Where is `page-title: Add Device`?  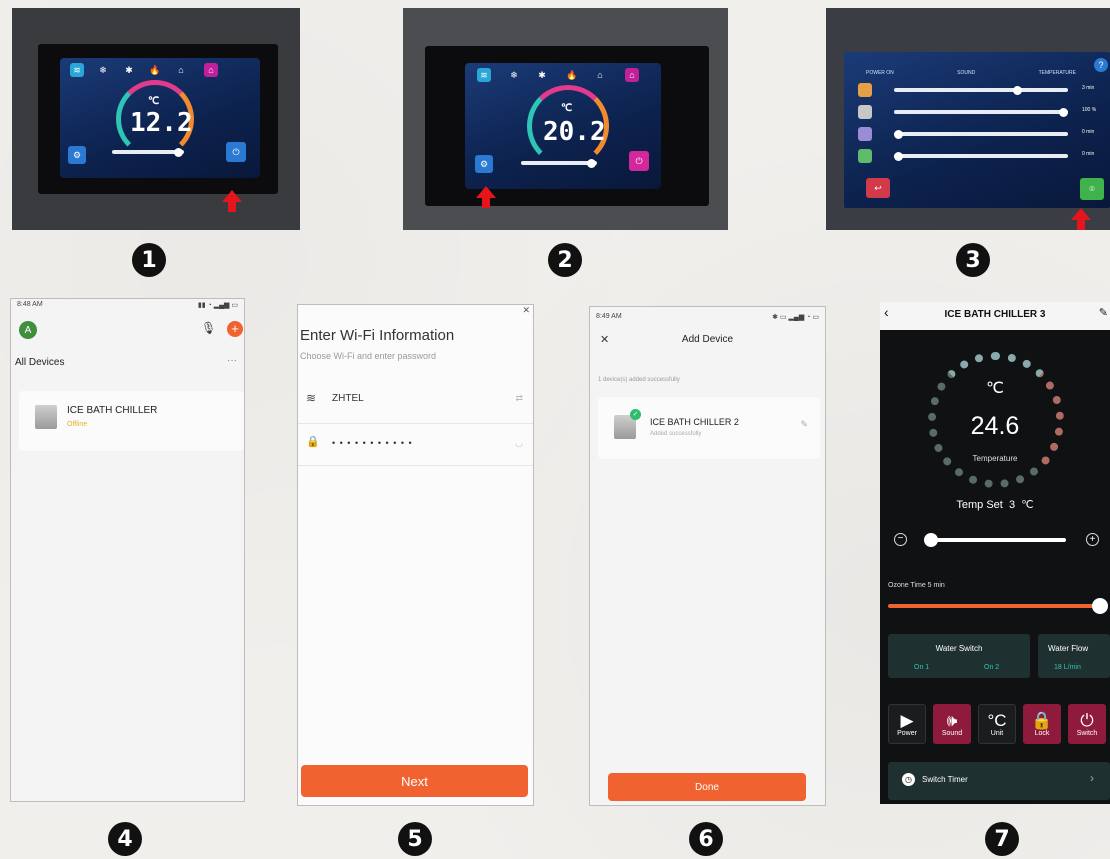 page-title: Add Device is located at coordinates (707, 339).